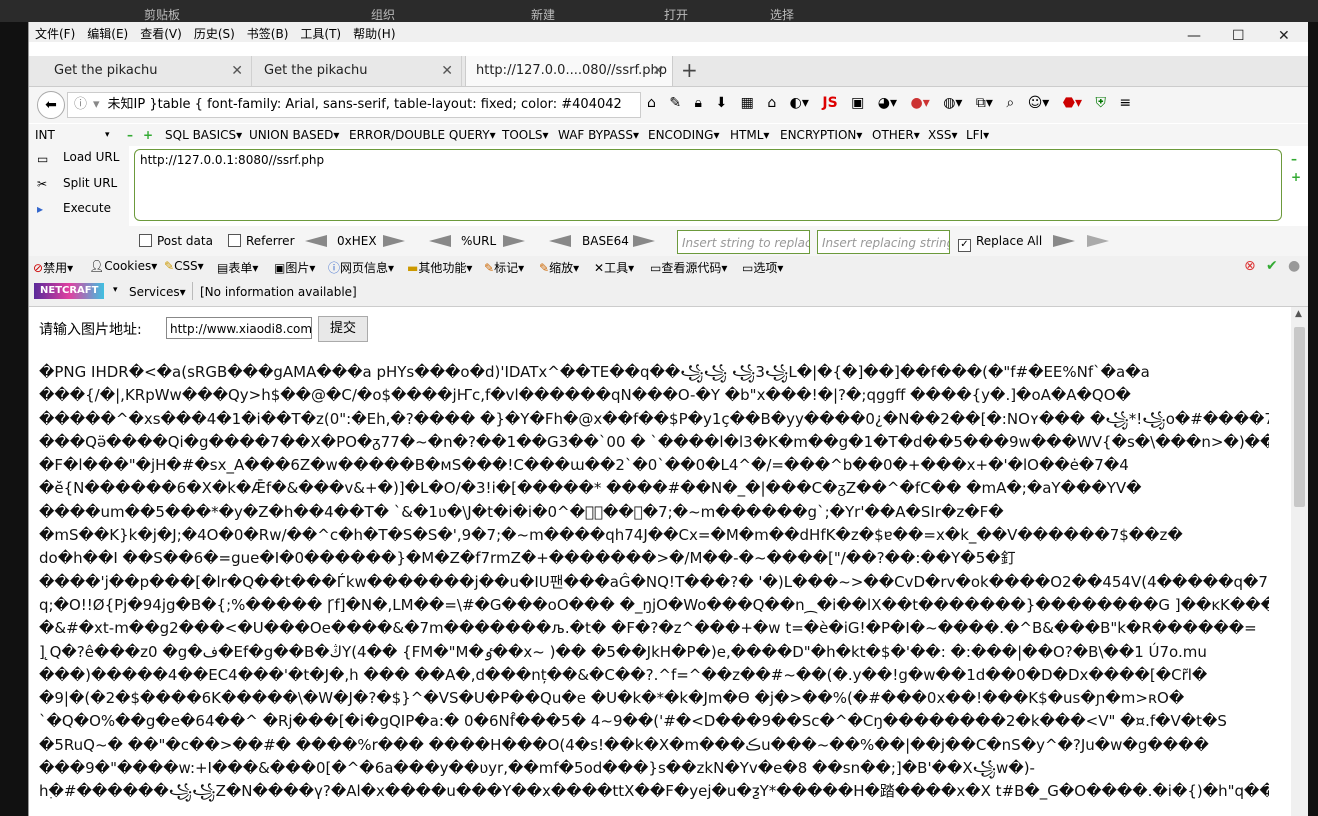 The height and width of the screenshot is (816, 1318). I want to click on info-icon: ⓘ, so click(80, 104).